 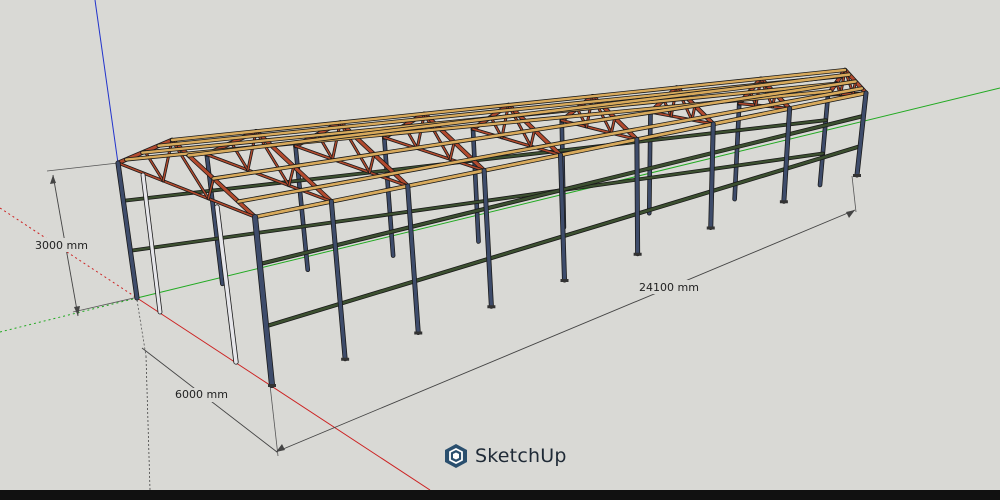 What do you see at coordinates (456, 456) in the screenshot?
I see `sketchup-logo-icon` at bounding box center [456, 456].